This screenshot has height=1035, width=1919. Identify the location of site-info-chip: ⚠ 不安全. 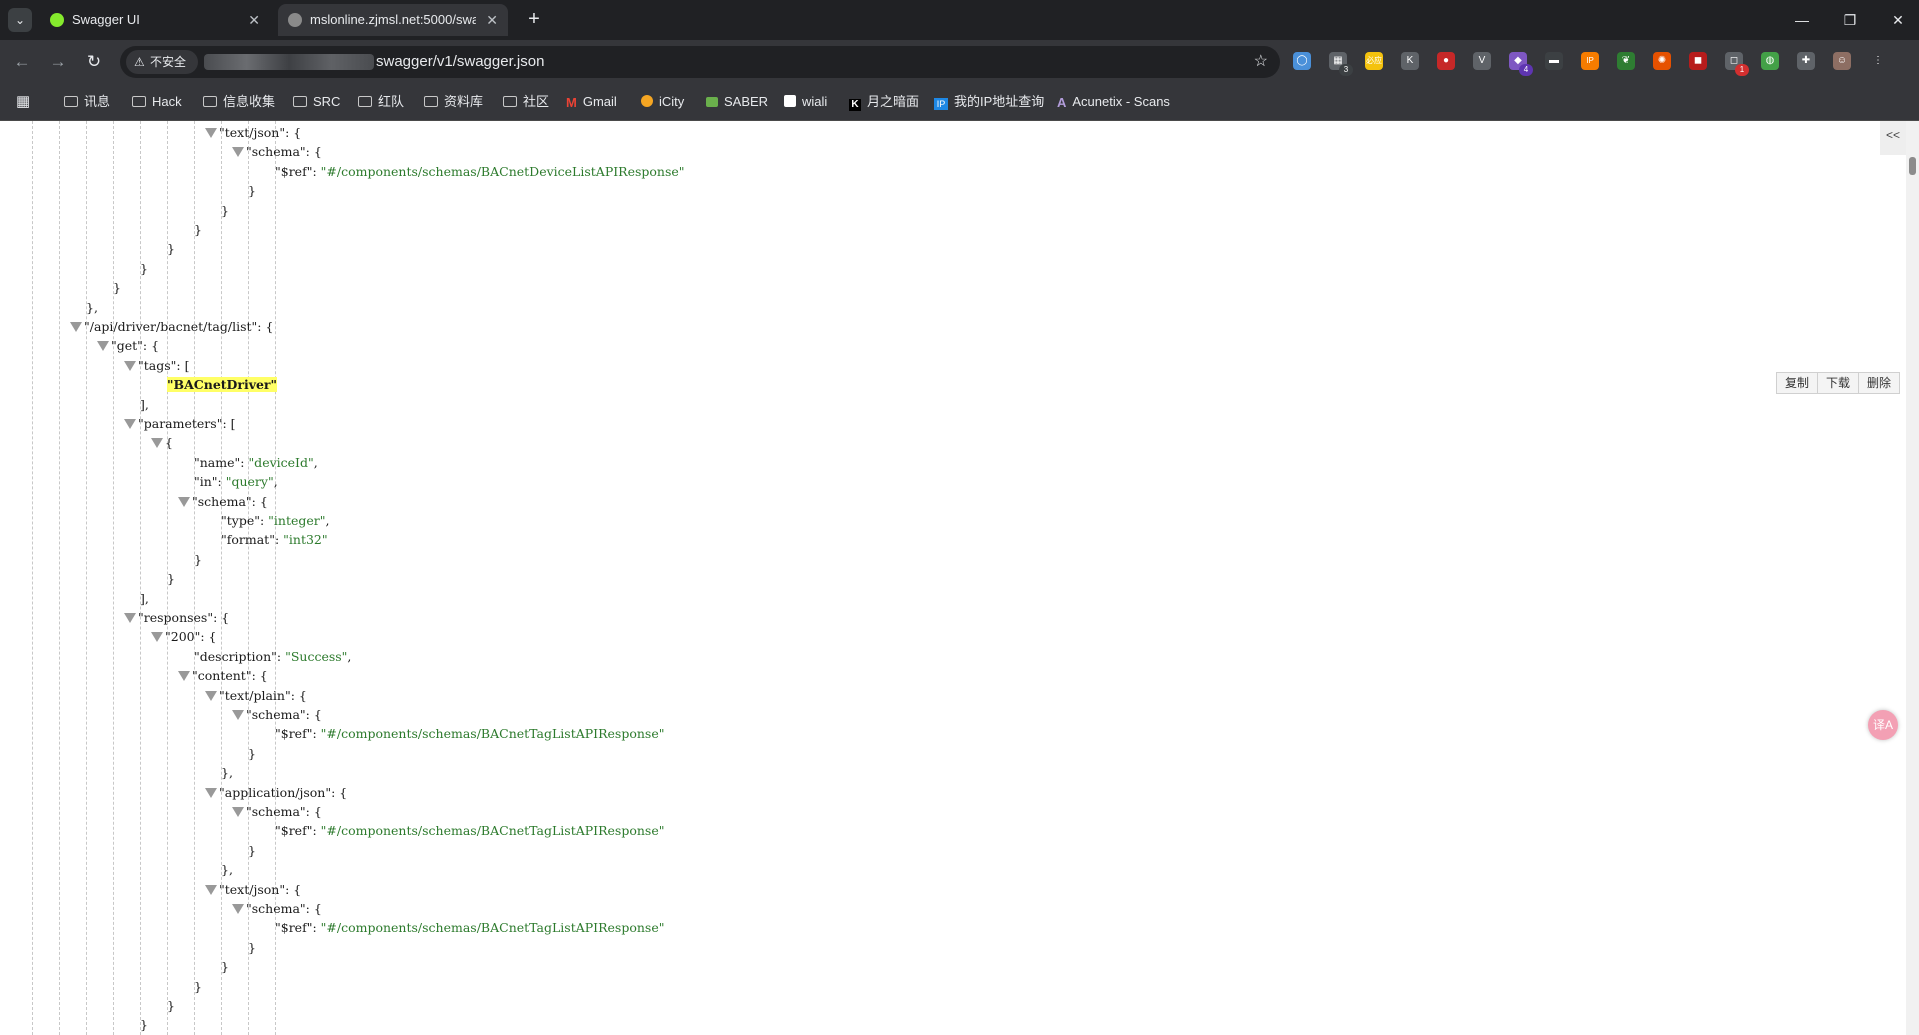
(162, 62).